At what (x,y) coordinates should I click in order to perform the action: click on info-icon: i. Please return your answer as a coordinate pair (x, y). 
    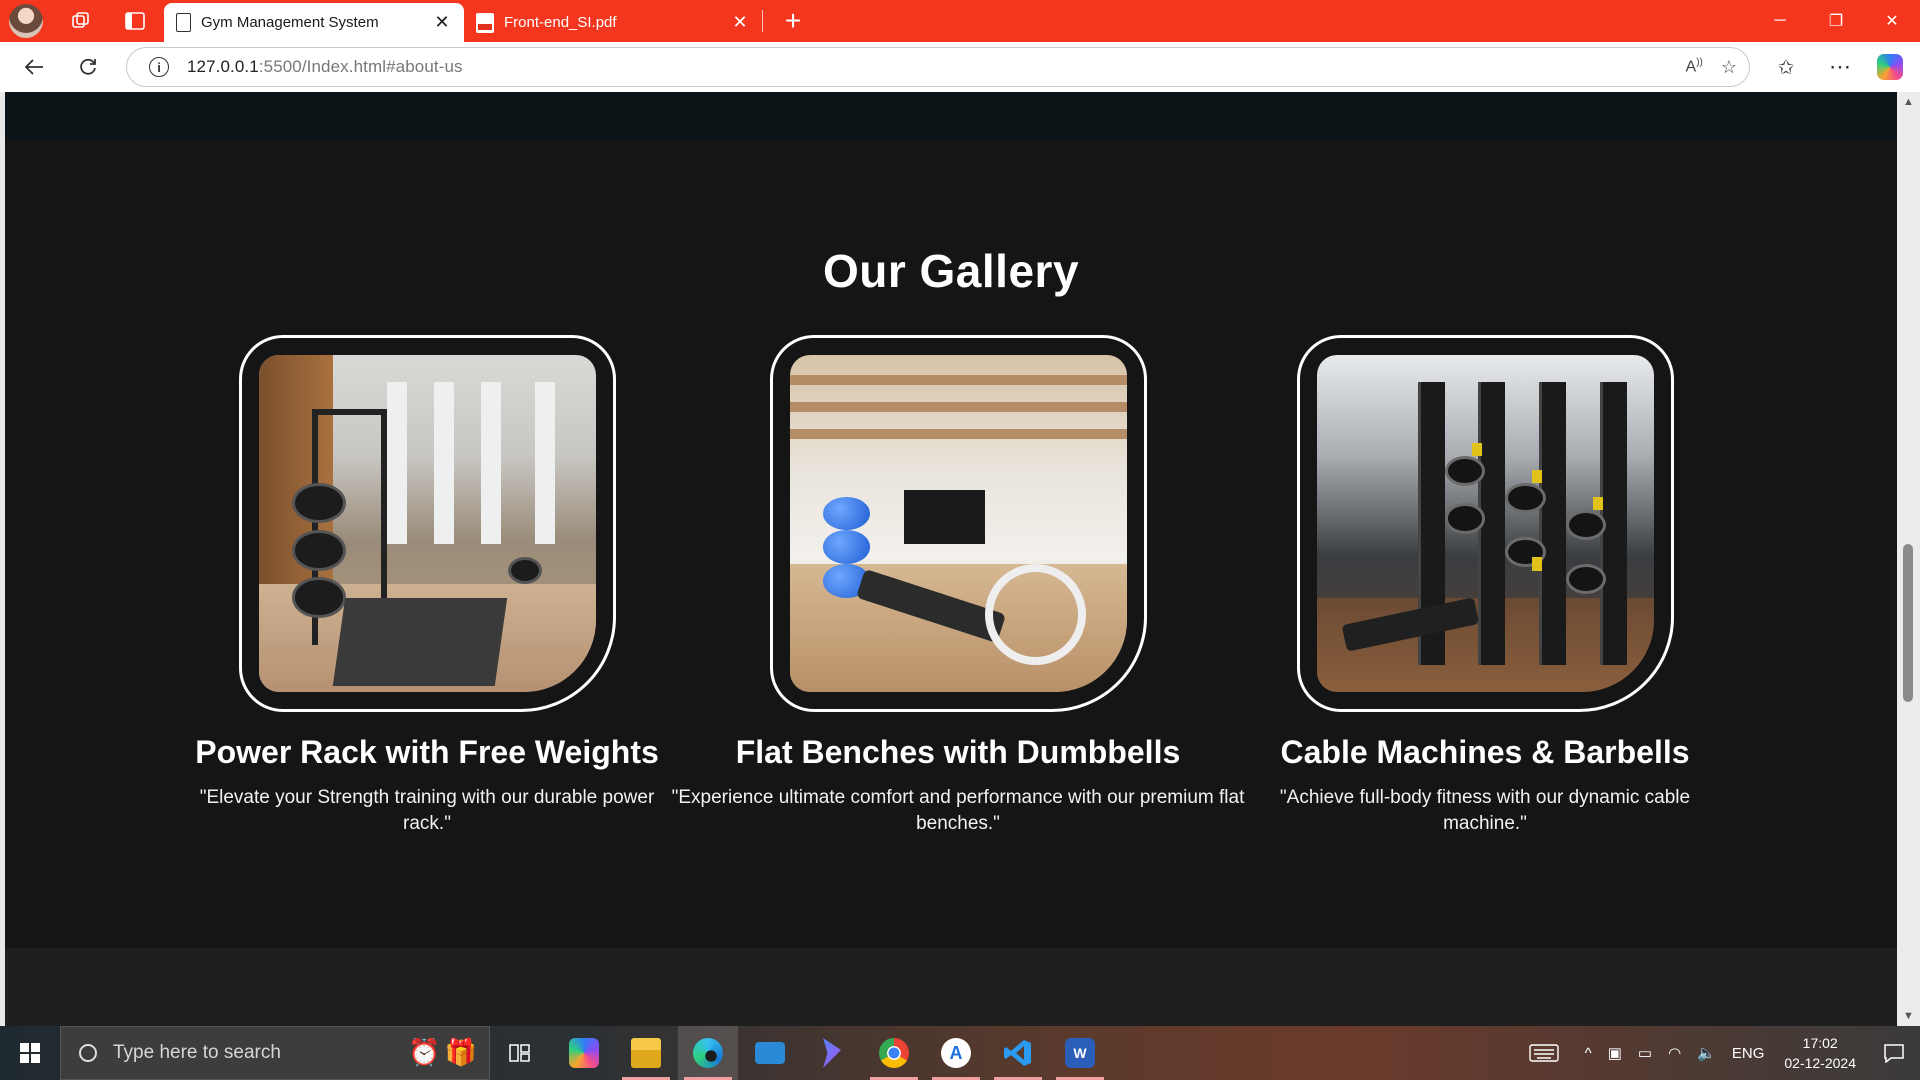
    Looking at the image, I should click on (159, 67).